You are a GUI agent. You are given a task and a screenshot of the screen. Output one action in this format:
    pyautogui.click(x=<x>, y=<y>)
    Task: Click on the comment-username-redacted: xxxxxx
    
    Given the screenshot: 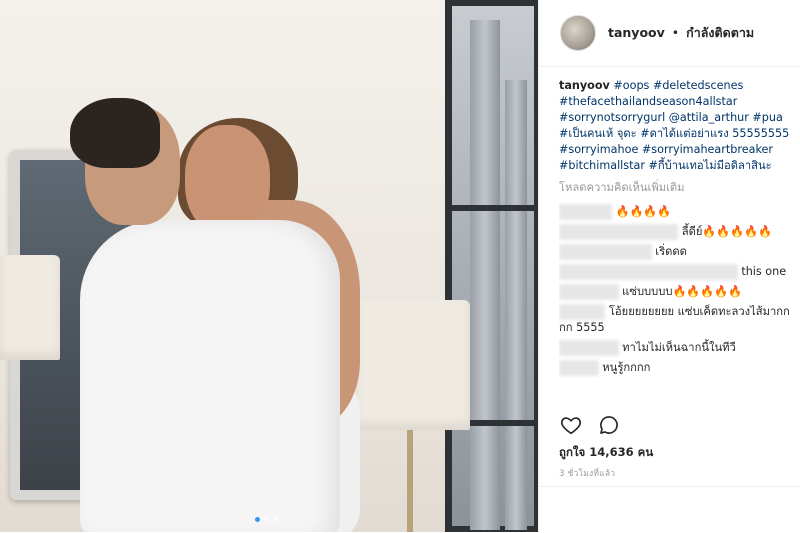 What is the action you would take?
    pyautogui.click(x=579, y=368)
    